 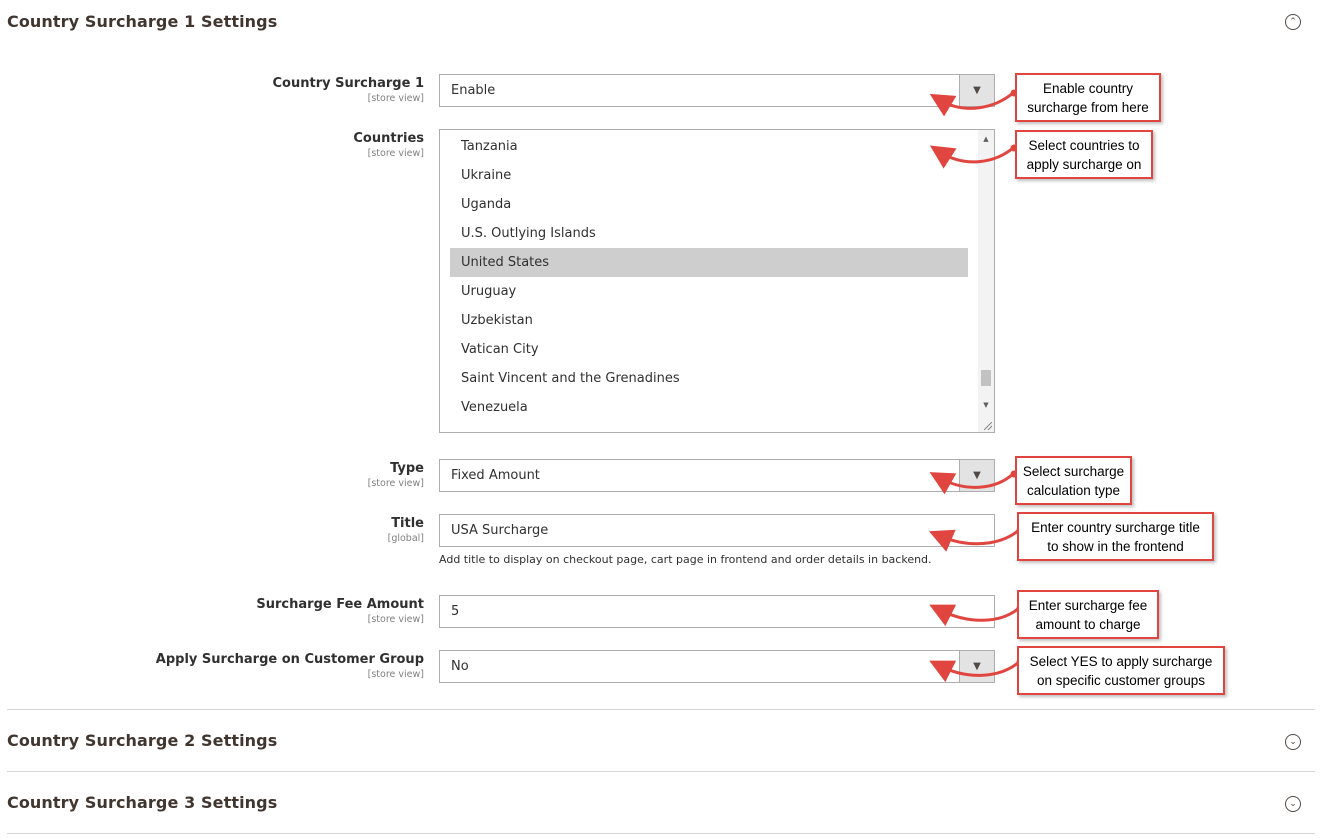 What do you see at coordinates (395, 674) in the screenshot?
I see `customer-group-scope: [store view]` at bounding box center [395, 674].